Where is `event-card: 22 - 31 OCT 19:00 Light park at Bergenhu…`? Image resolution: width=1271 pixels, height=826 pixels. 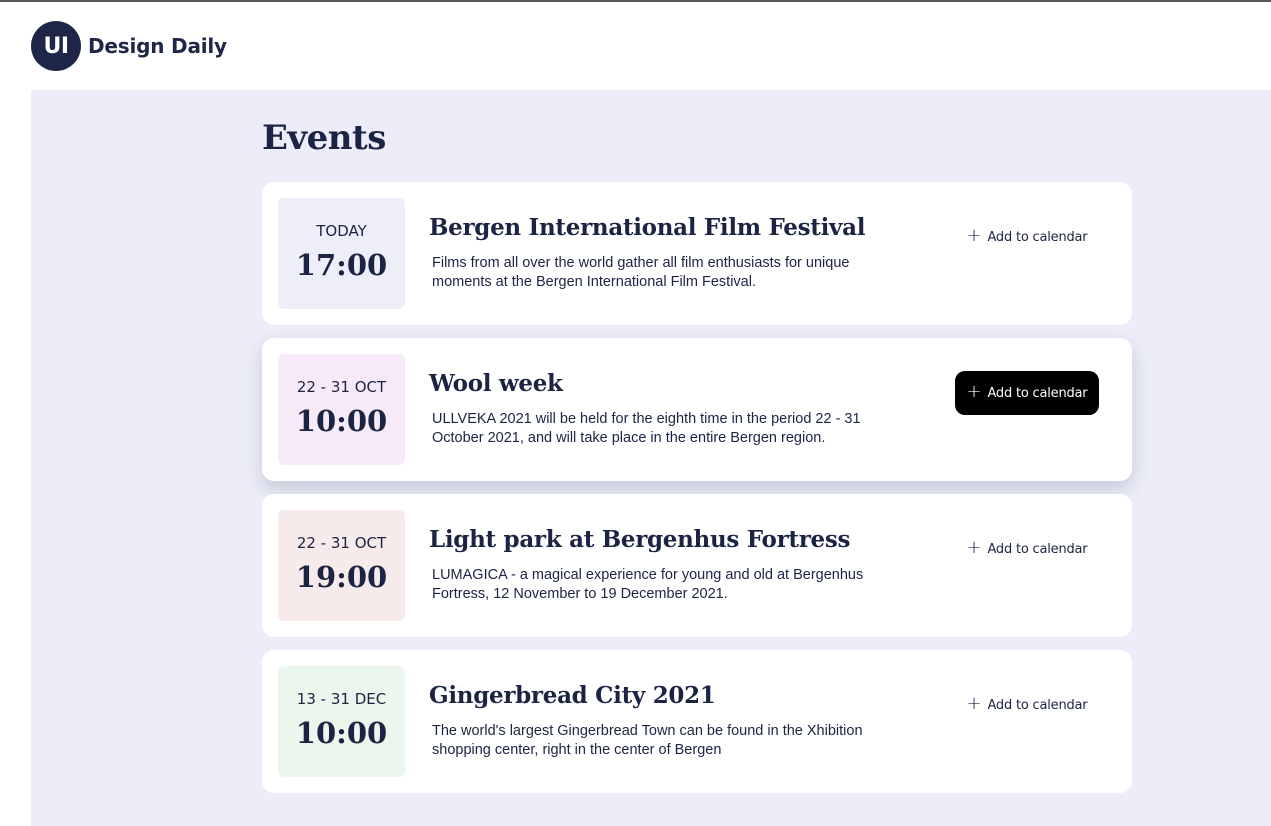
event-card: 22 - 31 OCT 19:00 Light park at Bergenhu… is located at coordinates (697, 565).